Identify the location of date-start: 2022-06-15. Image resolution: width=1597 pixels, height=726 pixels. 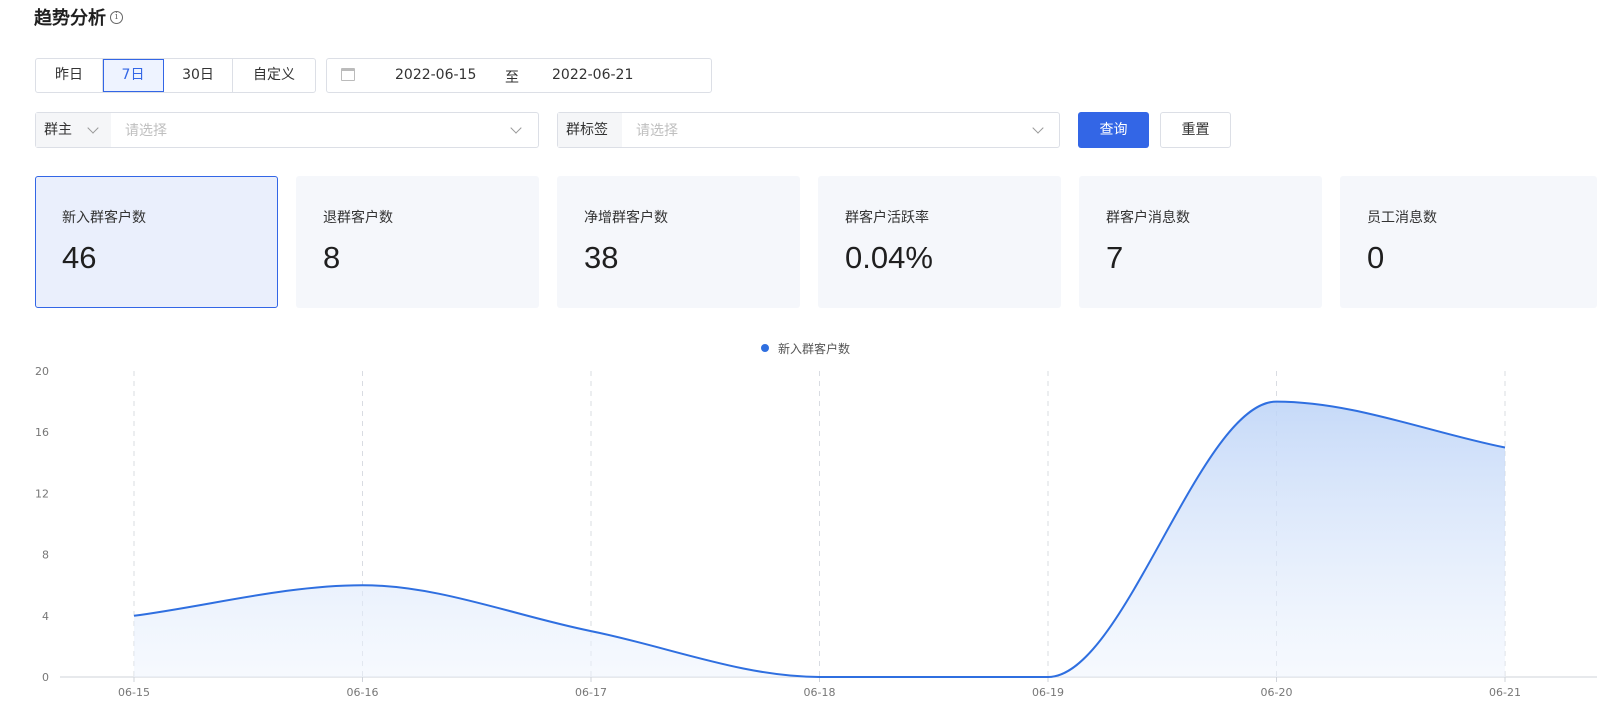
(435, 75).